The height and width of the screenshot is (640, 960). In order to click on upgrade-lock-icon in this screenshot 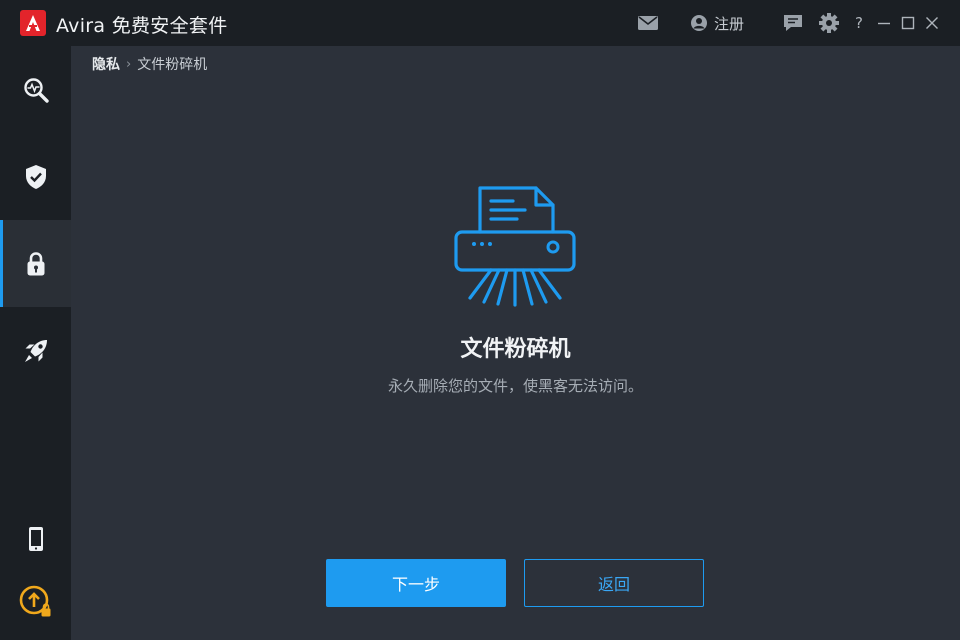, I will do `click(34, 600)`.